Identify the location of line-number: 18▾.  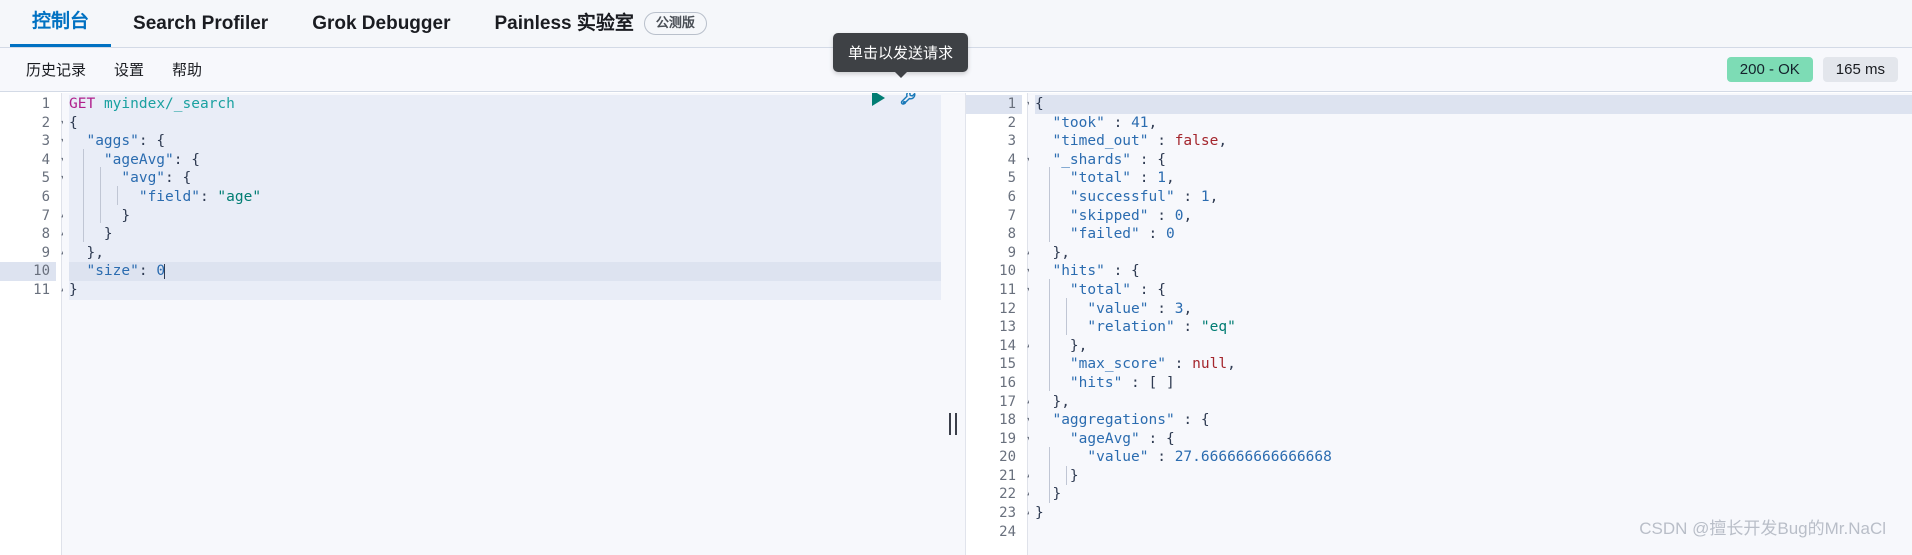
(999, 420).